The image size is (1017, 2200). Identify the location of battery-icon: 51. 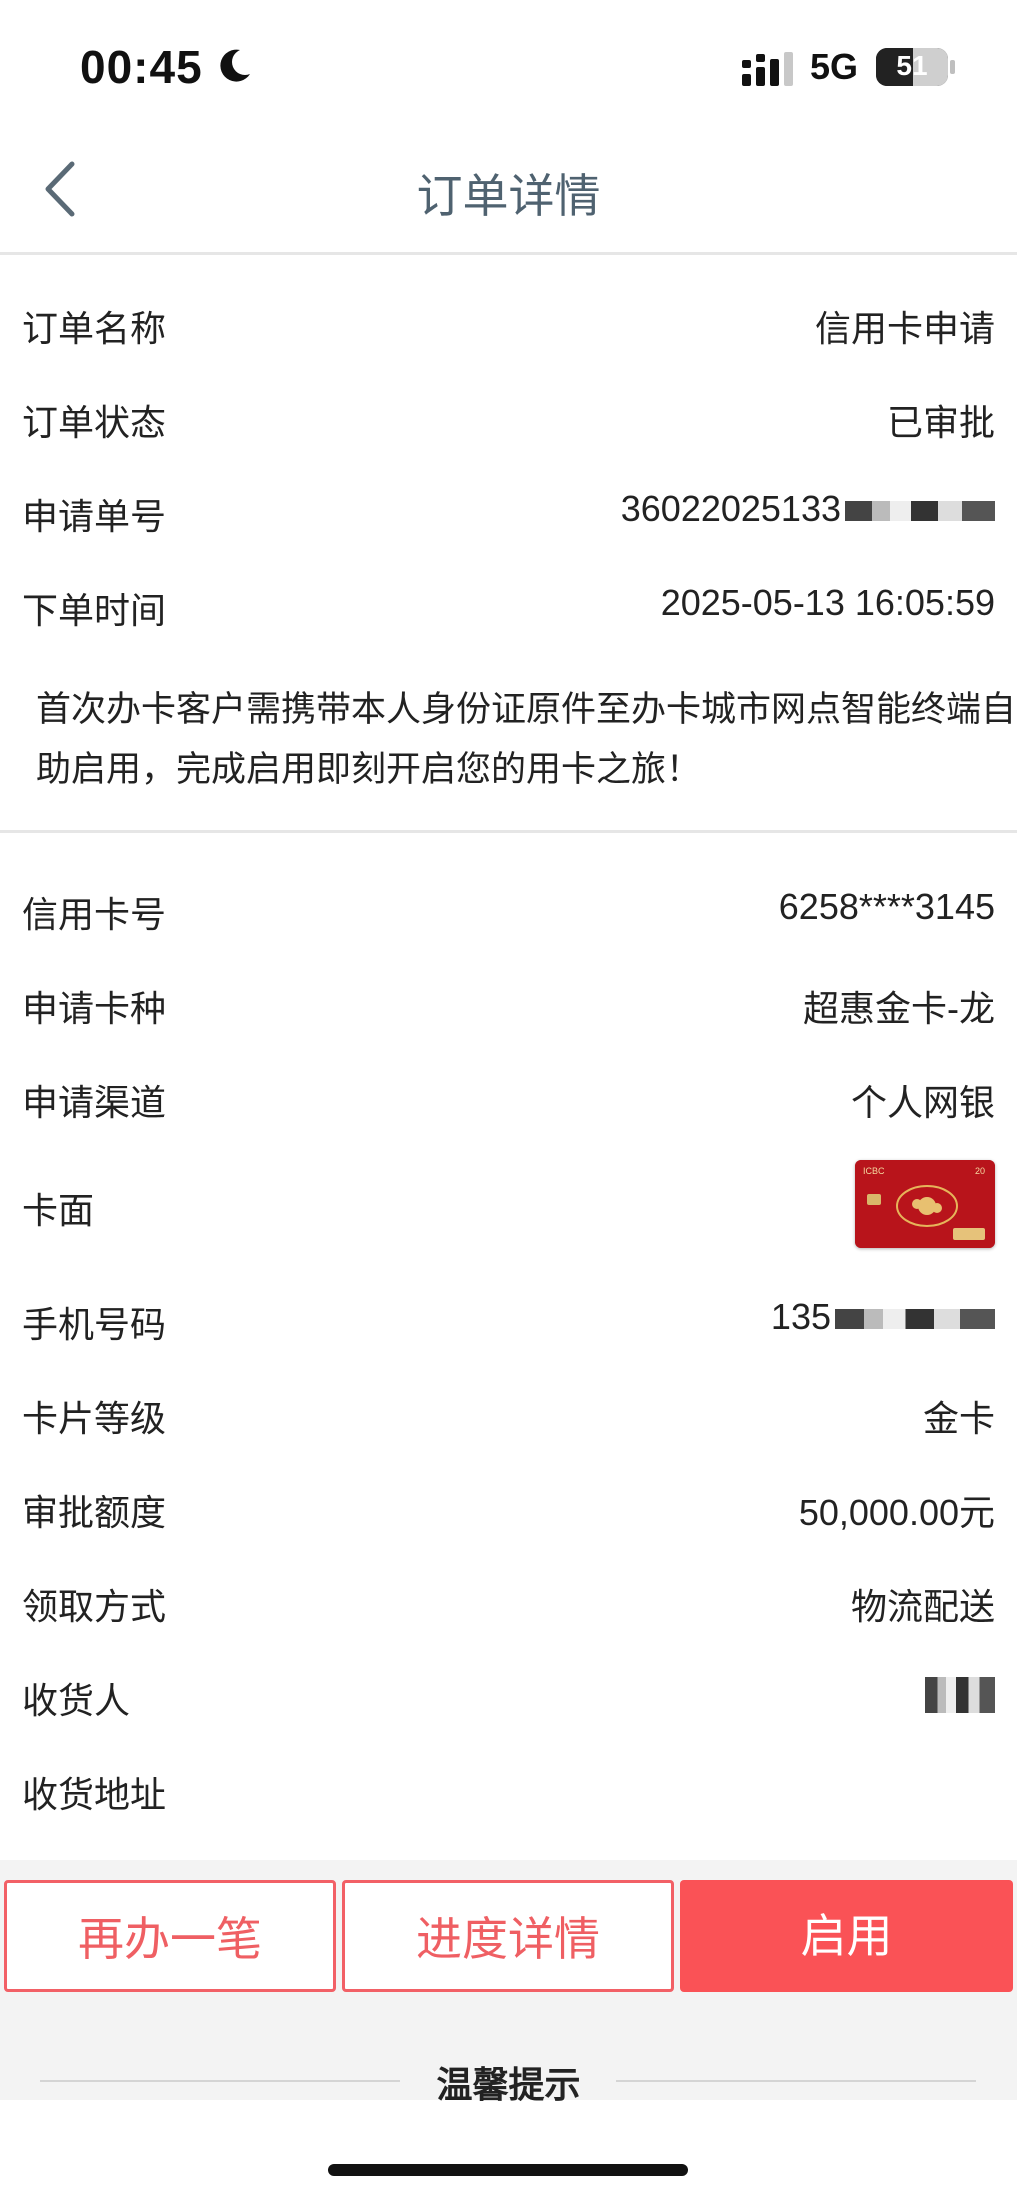
(912, 67).